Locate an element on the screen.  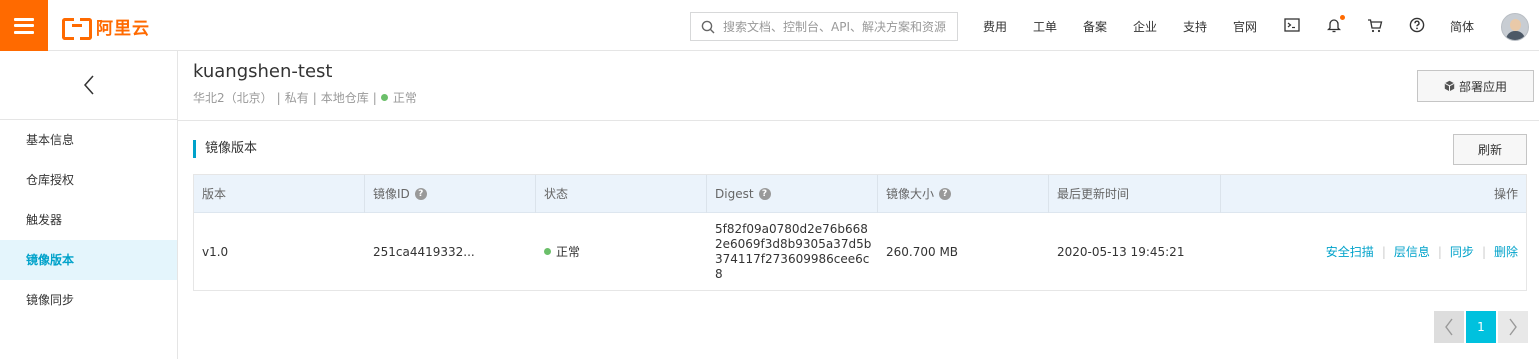
back-button is located at coordinates (88, 85).